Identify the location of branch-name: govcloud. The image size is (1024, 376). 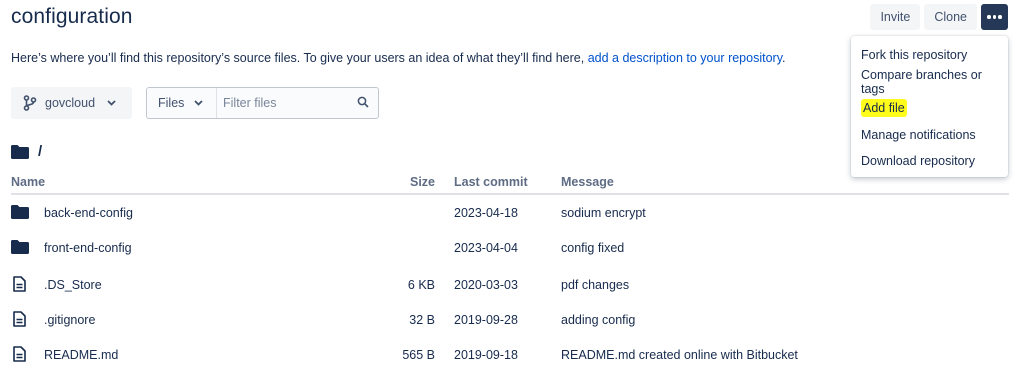
(70, 103).